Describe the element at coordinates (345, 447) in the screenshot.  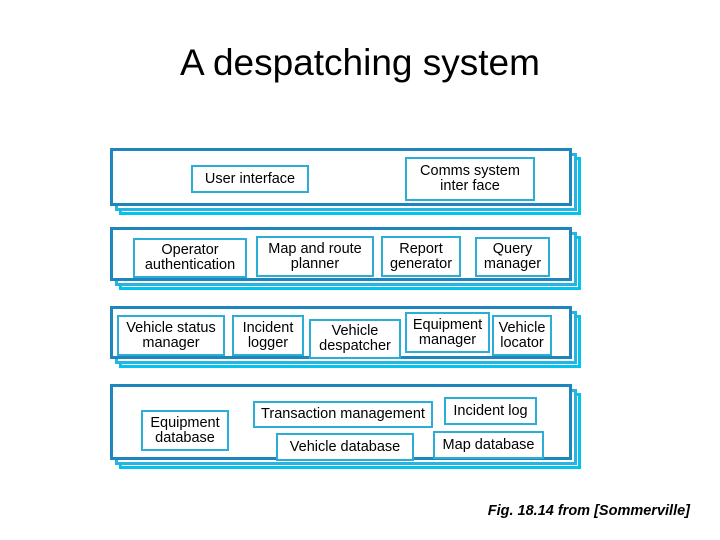
I see `component-vehicle-database: Vehicle database` at that location.